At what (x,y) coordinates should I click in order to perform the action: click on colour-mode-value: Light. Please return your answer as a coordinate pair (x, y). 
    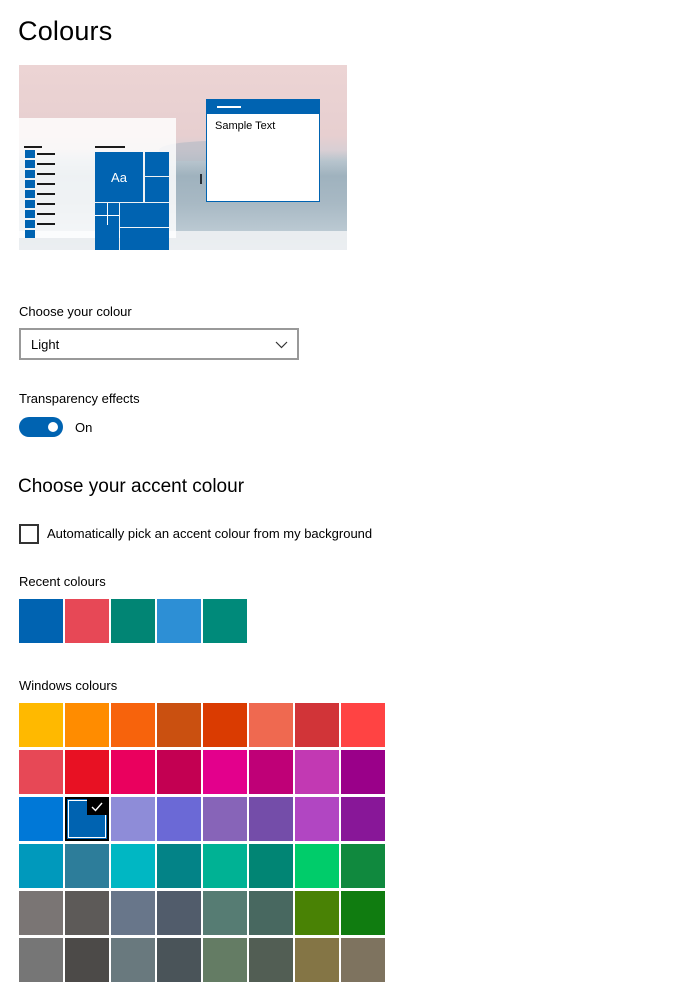
    Looking at the image, I should click on (45, 344).